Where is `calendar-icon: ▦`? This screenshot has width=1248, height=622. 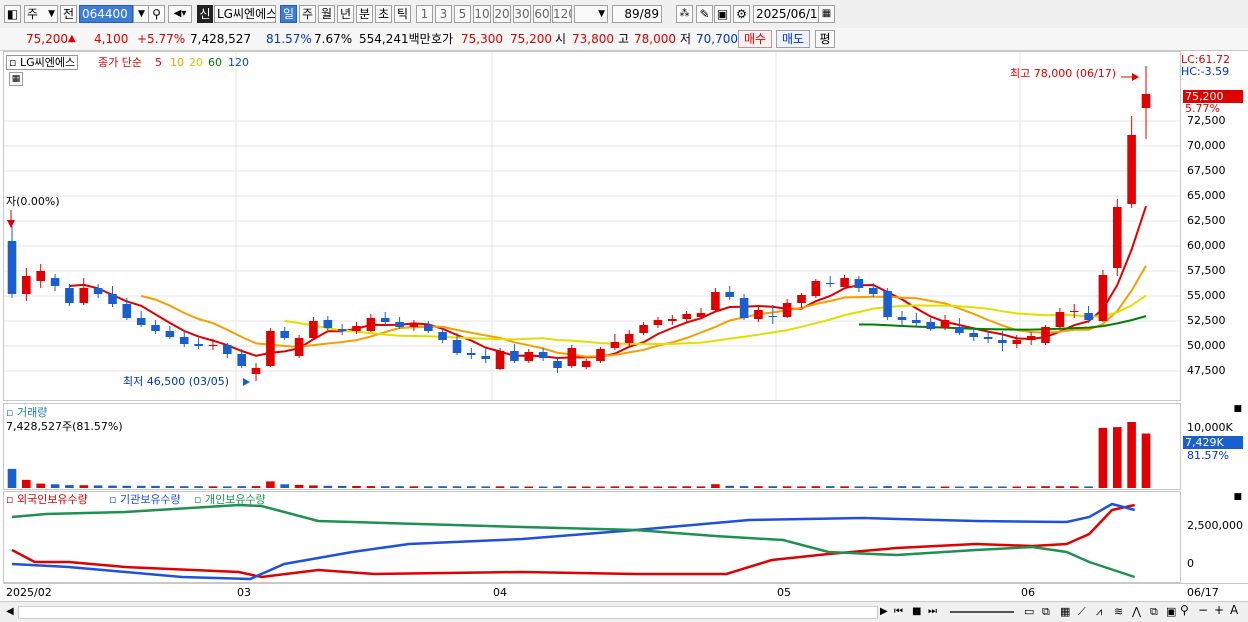 calendar-icon: ▦ is located at coordinates (826, 14).